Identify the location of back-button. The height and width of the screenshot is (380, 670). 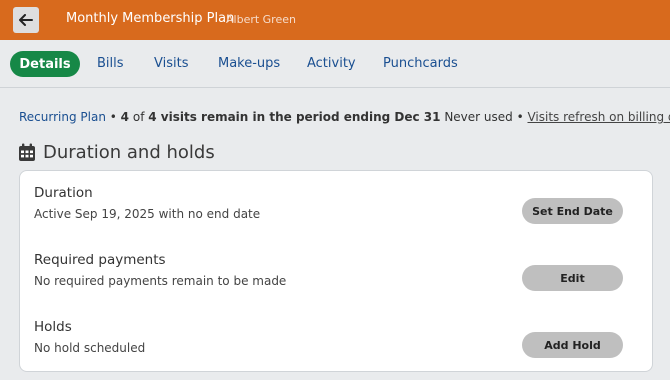
(26, 20).